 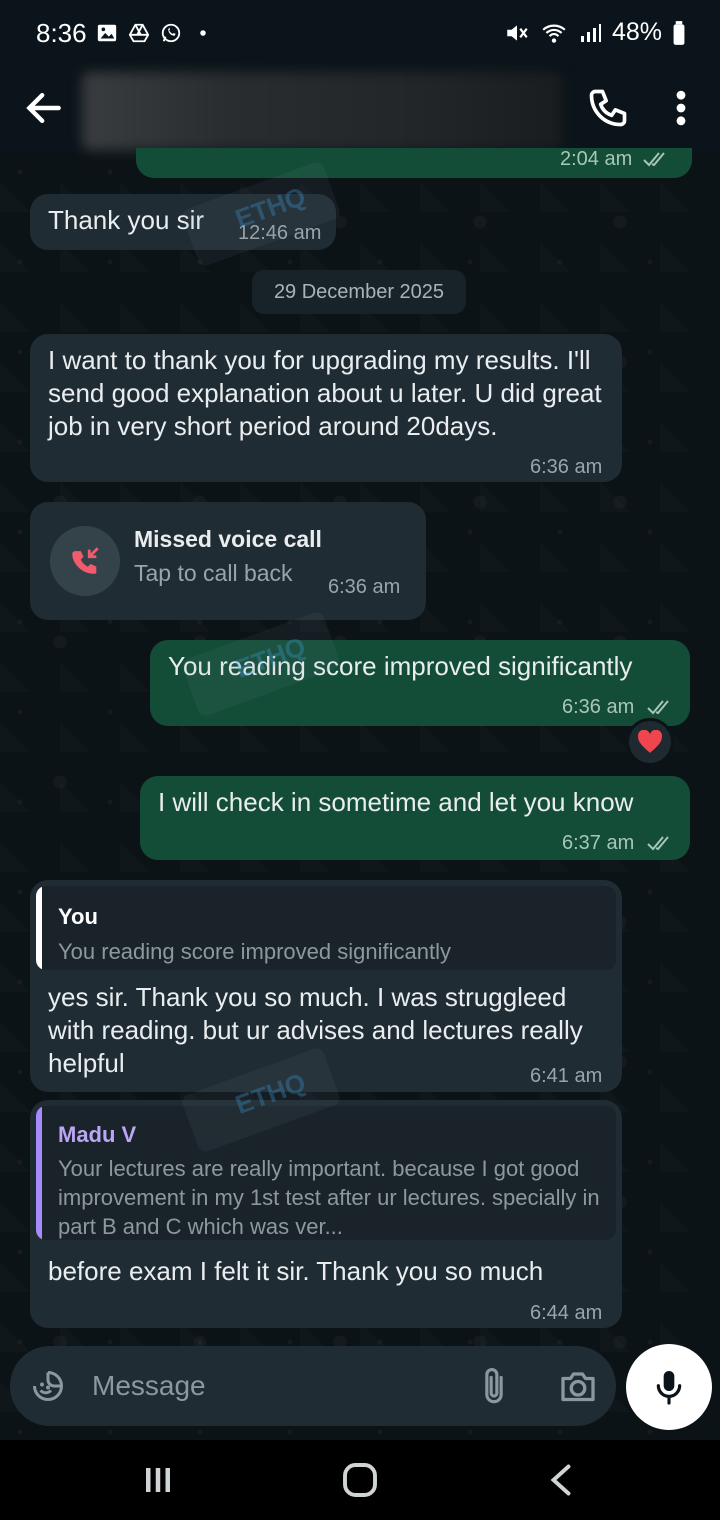 I want to click on microphone-icon, so click(x=669, y=1388).